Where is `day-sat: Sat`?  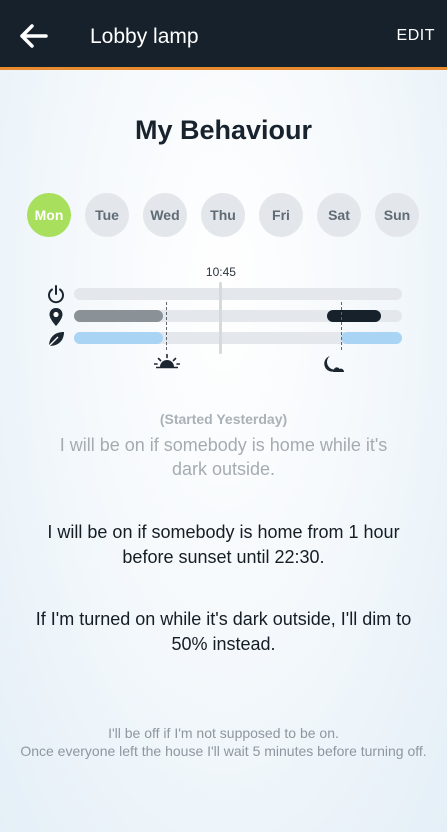
day-sat: Sat is located at coordinates (339, 215).